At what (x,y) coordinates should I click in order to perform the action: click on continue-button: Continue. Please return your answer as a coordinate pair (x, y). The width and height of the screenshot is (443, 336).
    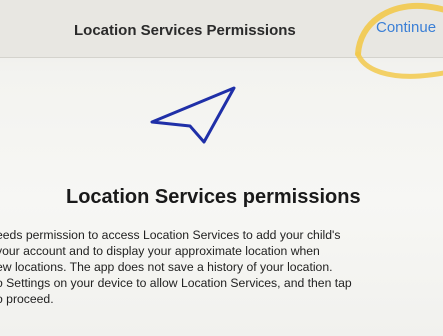
    Looking at the image, I should click on (406, 27).